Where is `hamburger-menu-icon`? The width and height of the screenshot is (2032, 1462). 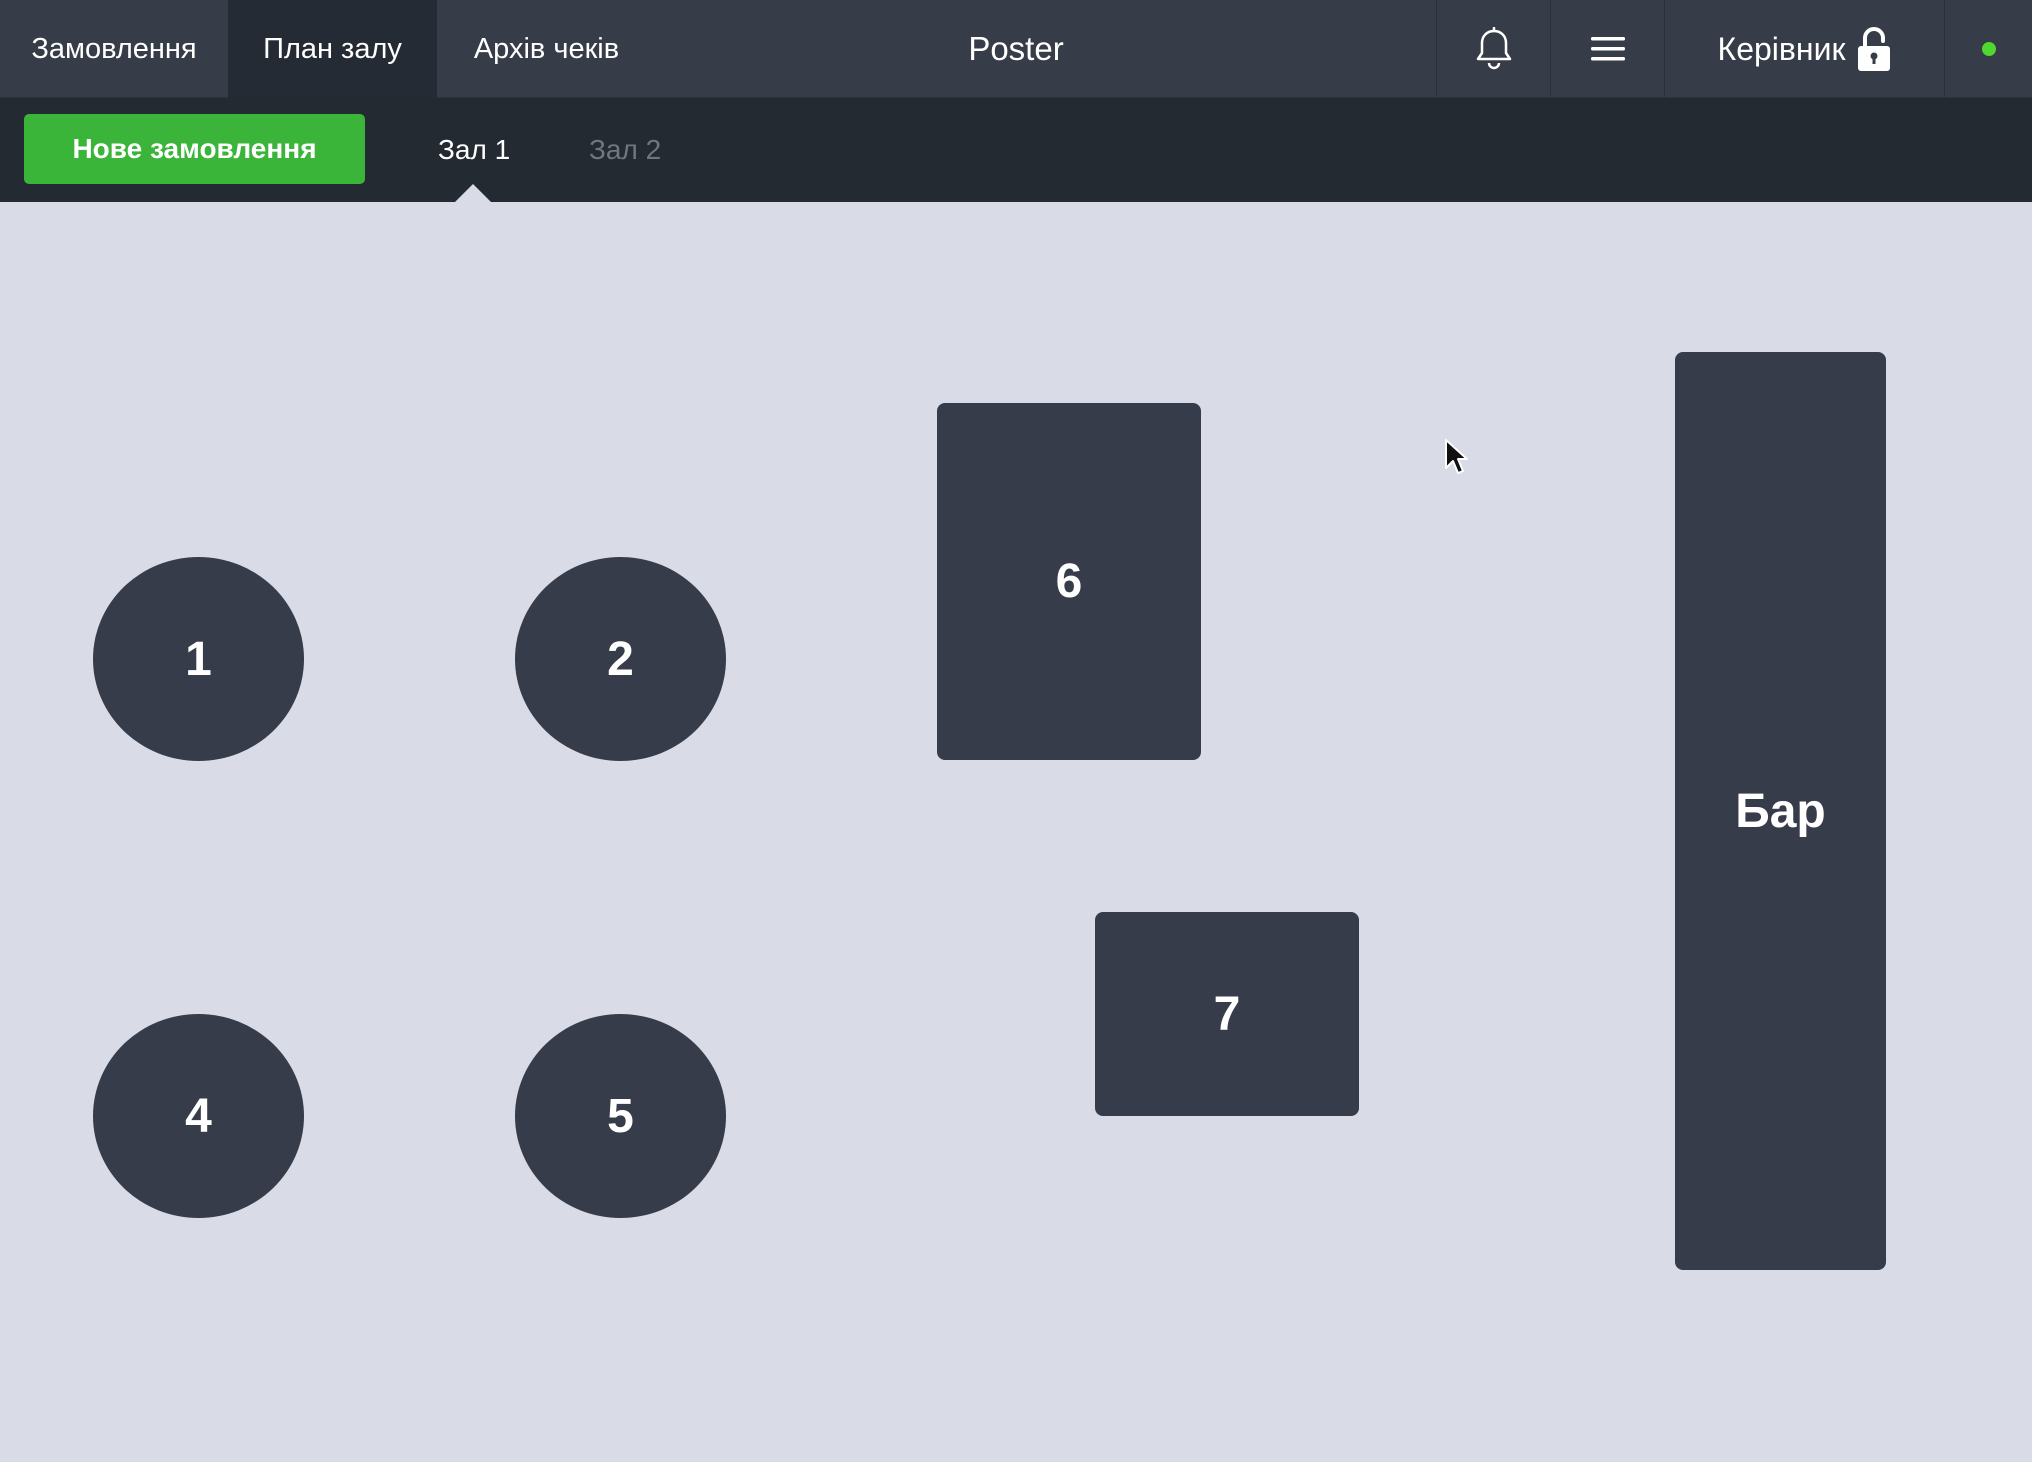 hamburger-menu-icon is located at coordinates (1607, 49).